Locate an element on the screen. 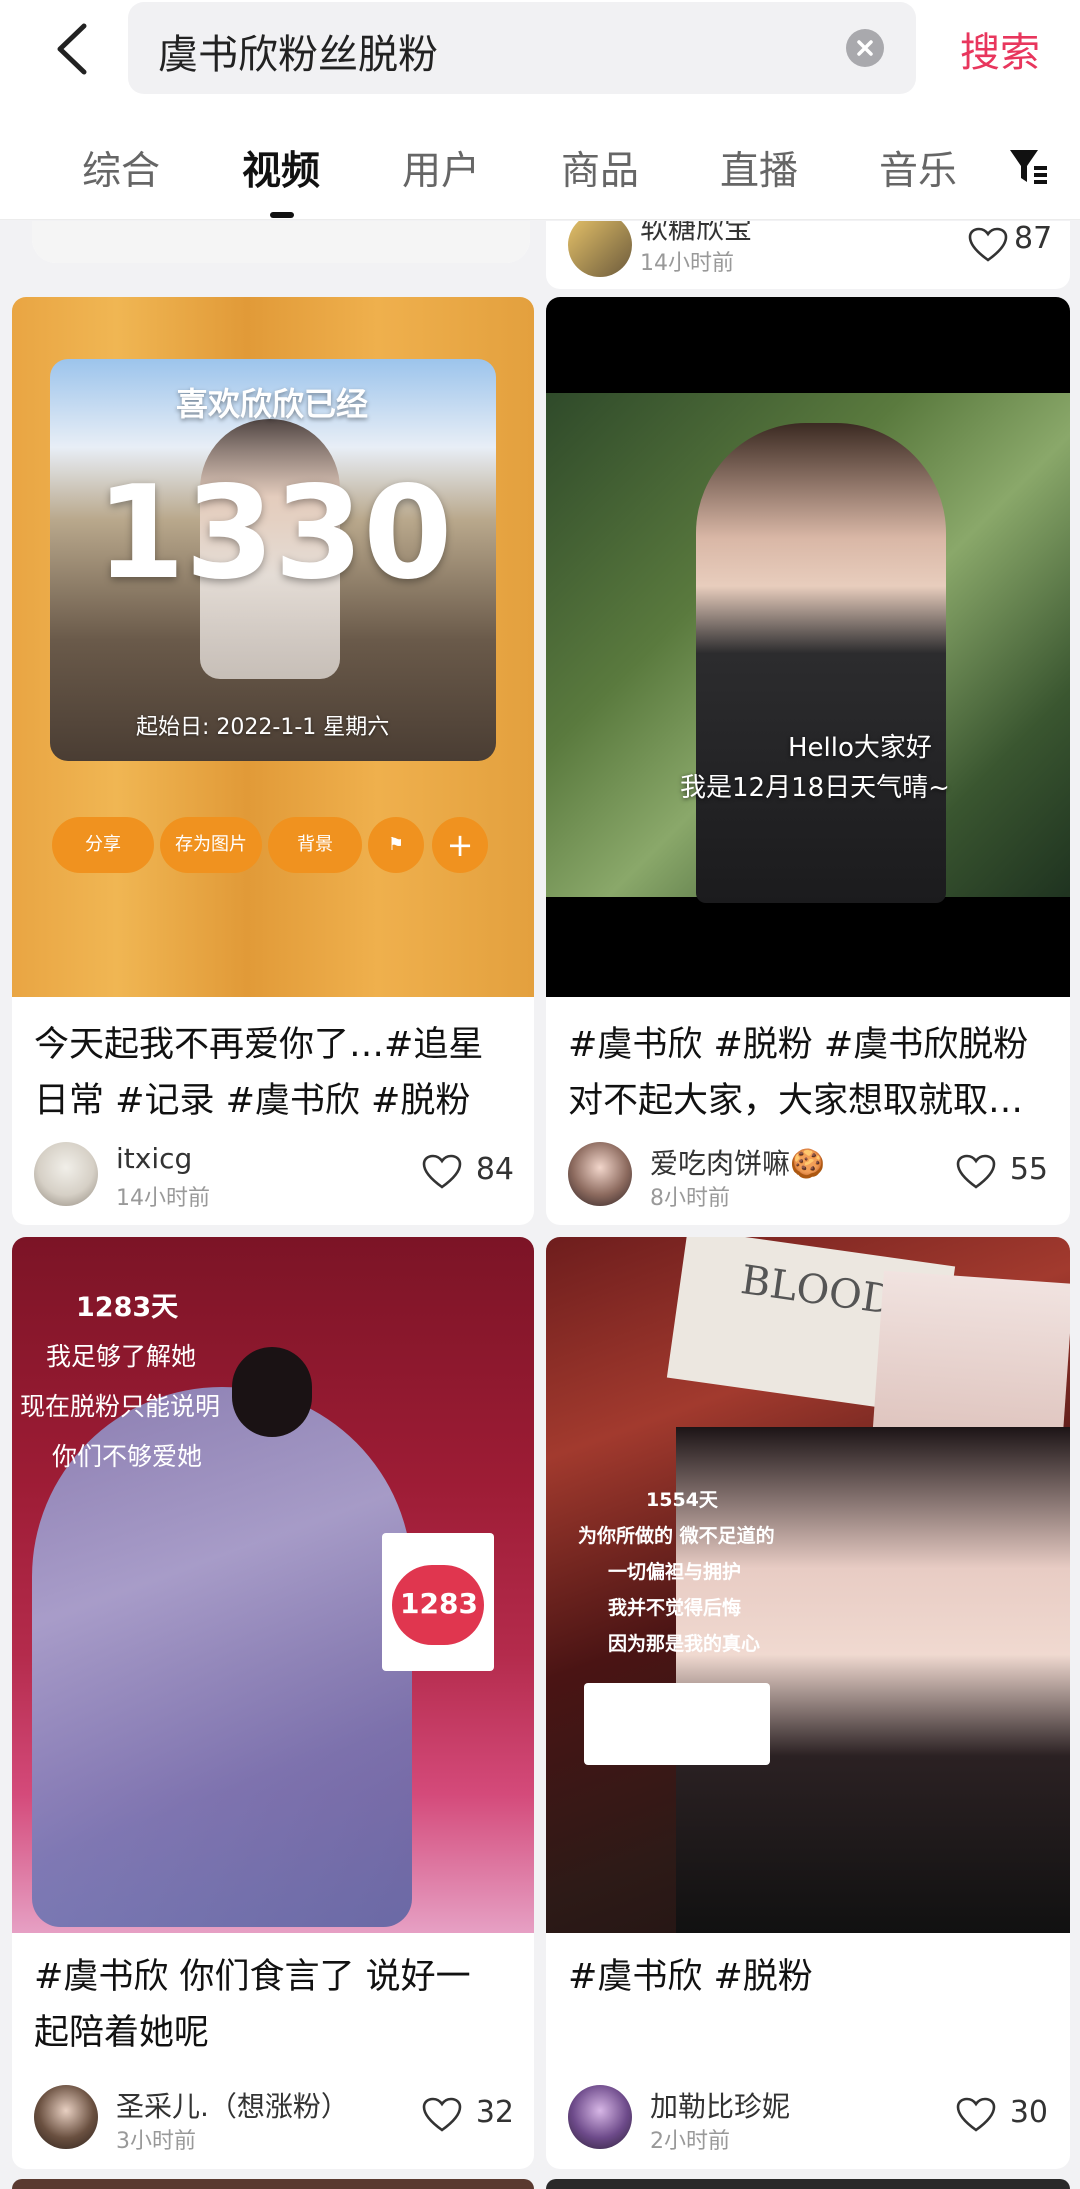  portrait-photo is located at coordinates (873, 1680).